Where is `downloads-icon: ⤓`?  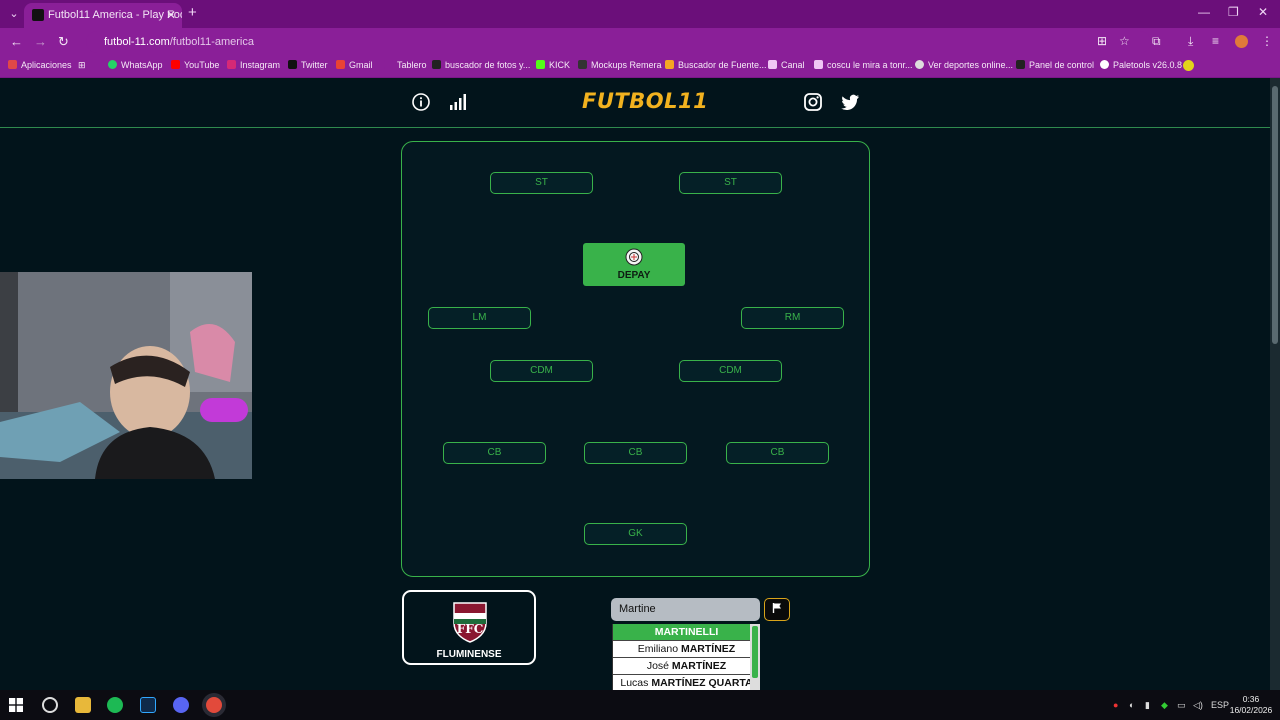
downloads-icon: ⤓ is located at coordinates (1190, 41).